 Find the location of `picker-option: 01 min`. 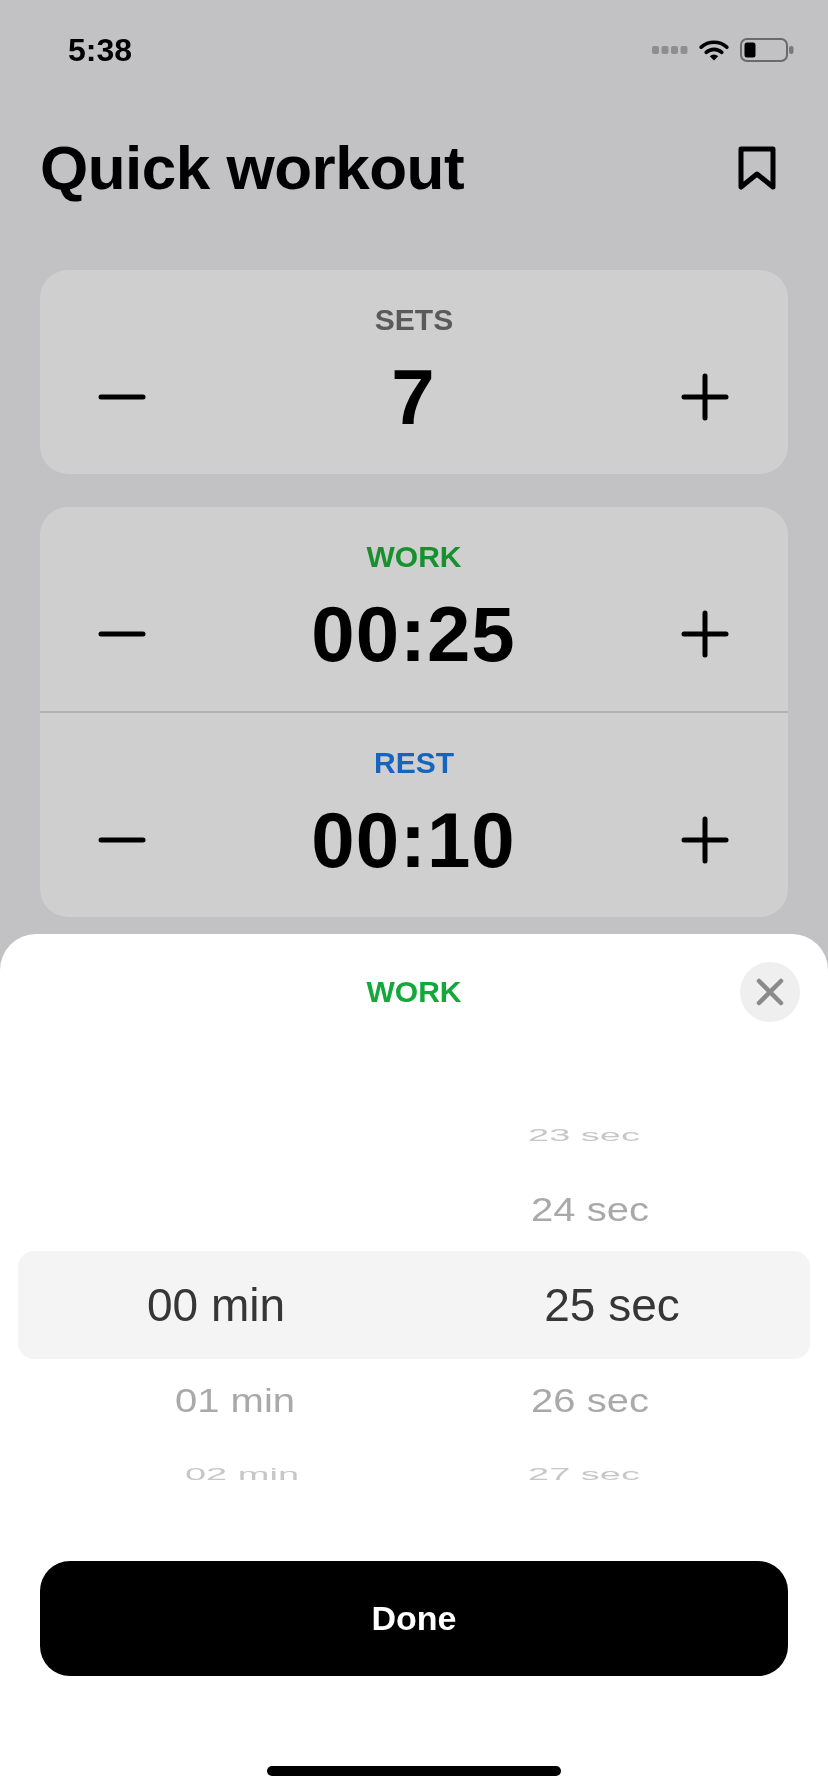

picker-option: 01 min is located at coordinates (235, 1400).